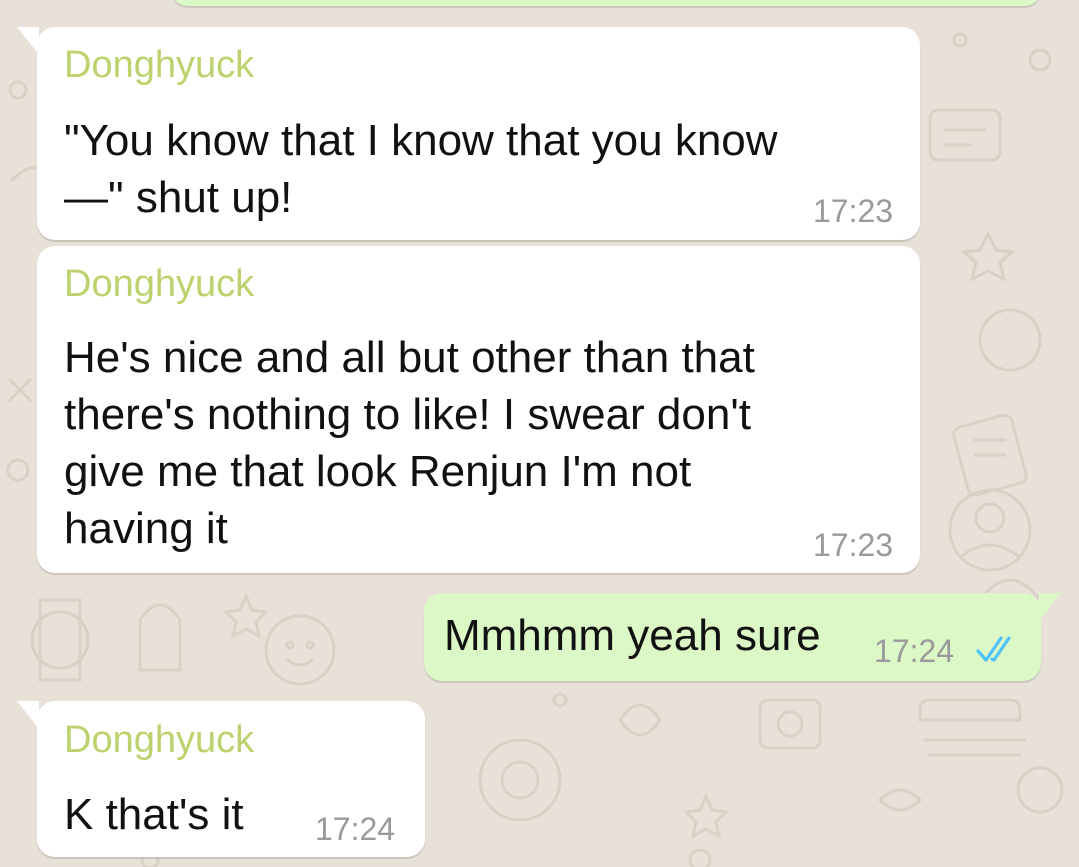 This screenshot has height=867, width=1079. Describe the element at coordinates (993, 649) in the screenshot. I see `double-check-icon` at that location.